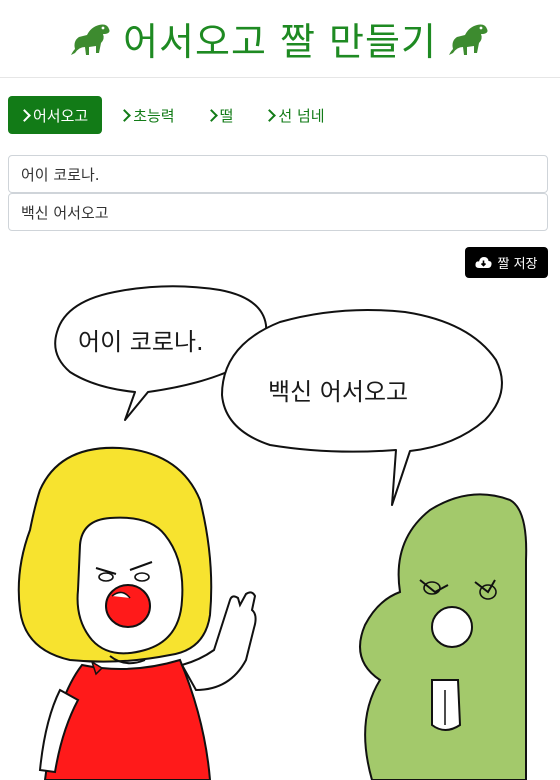 This screenshot has height=780, width=560. What do you see at coordinates (278, 174) in the screenshot?
I see `line1-input` at bounding box center [278, 174].